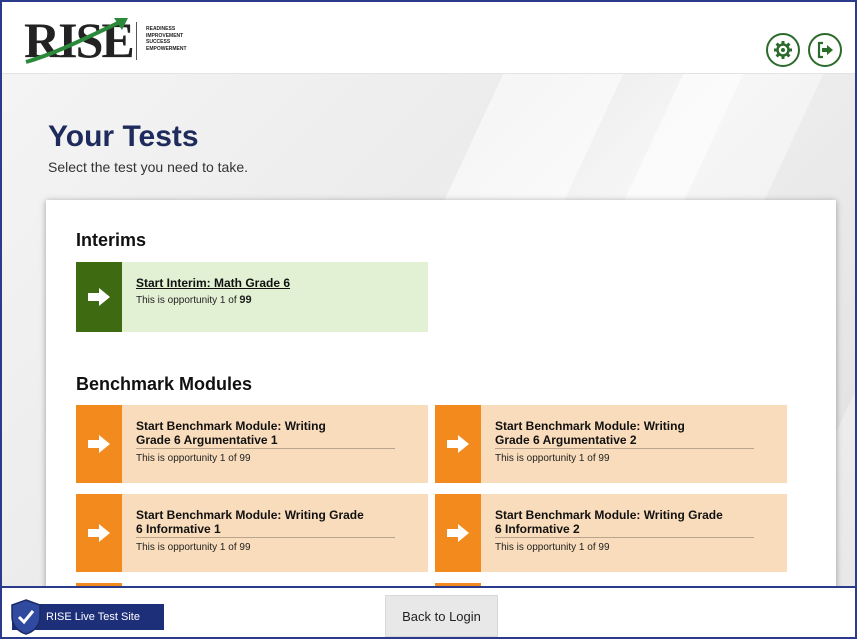  Describe the element at coordinates (148, 167) in the screenshot. I see `page-subtitle: Select the test you need to take.` at that location.